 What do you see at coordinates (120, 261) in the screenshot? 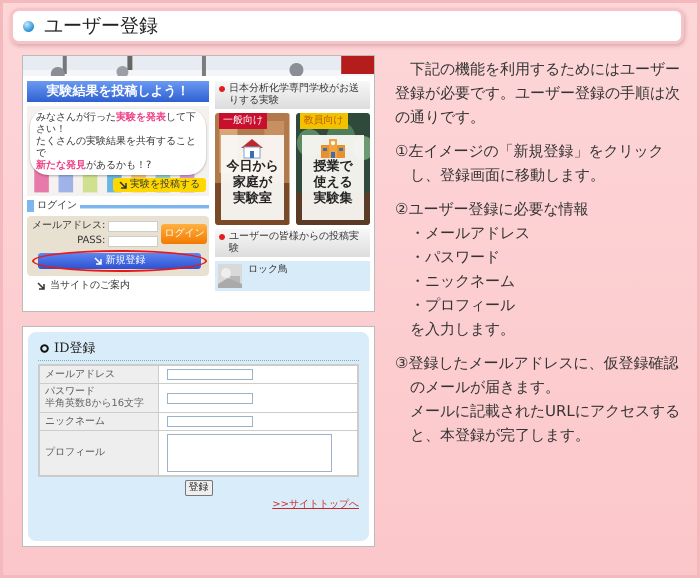
I see `register-button: 新規登録` at bounding box center [120, 261].